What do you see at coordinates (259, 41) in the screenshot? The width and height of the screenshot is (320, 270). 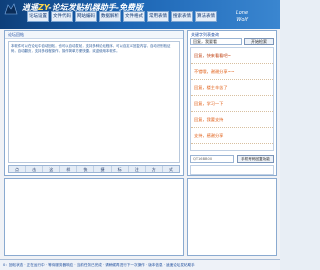 I see `keyword-search-button: 开始检索` at bounding box center [259, 41].